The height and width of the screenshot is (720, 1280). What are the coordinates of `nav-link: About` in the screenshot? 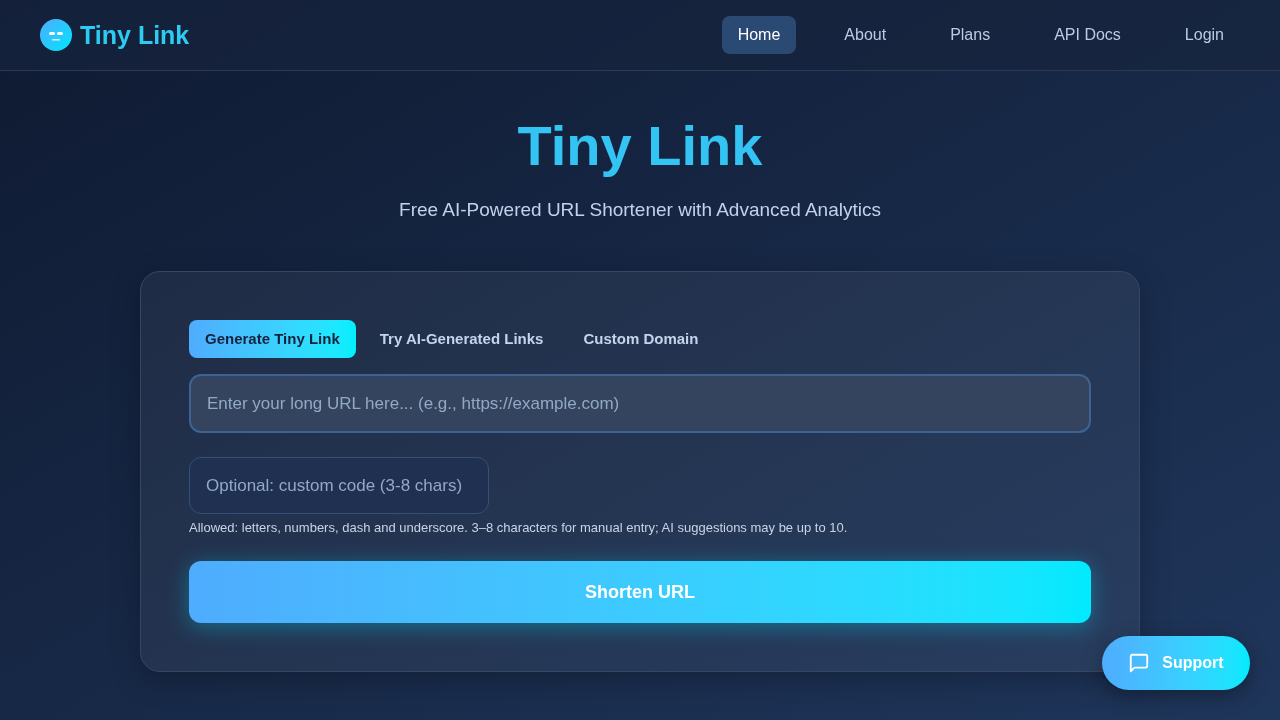 It's located at (865, 35).